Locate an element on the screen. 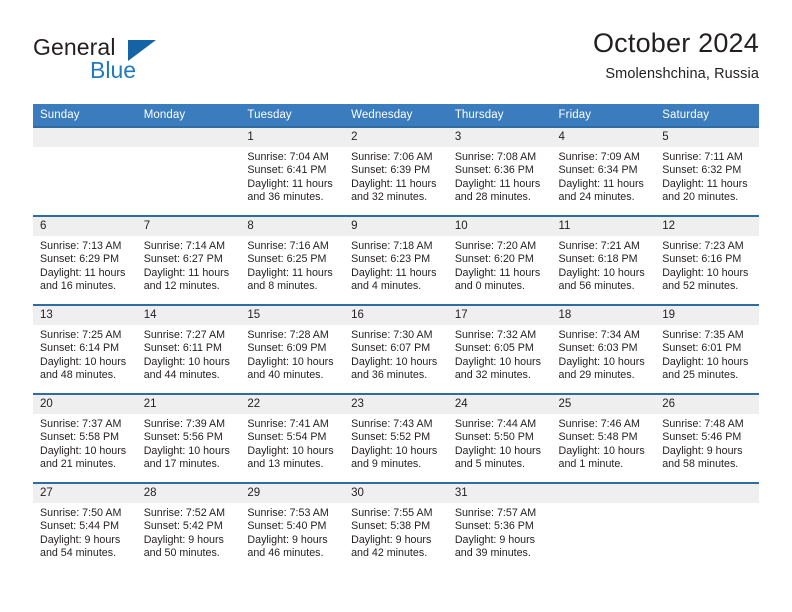  sunrise-text: Sunrise: 7:50 AM is located at coordinates (81, 513).